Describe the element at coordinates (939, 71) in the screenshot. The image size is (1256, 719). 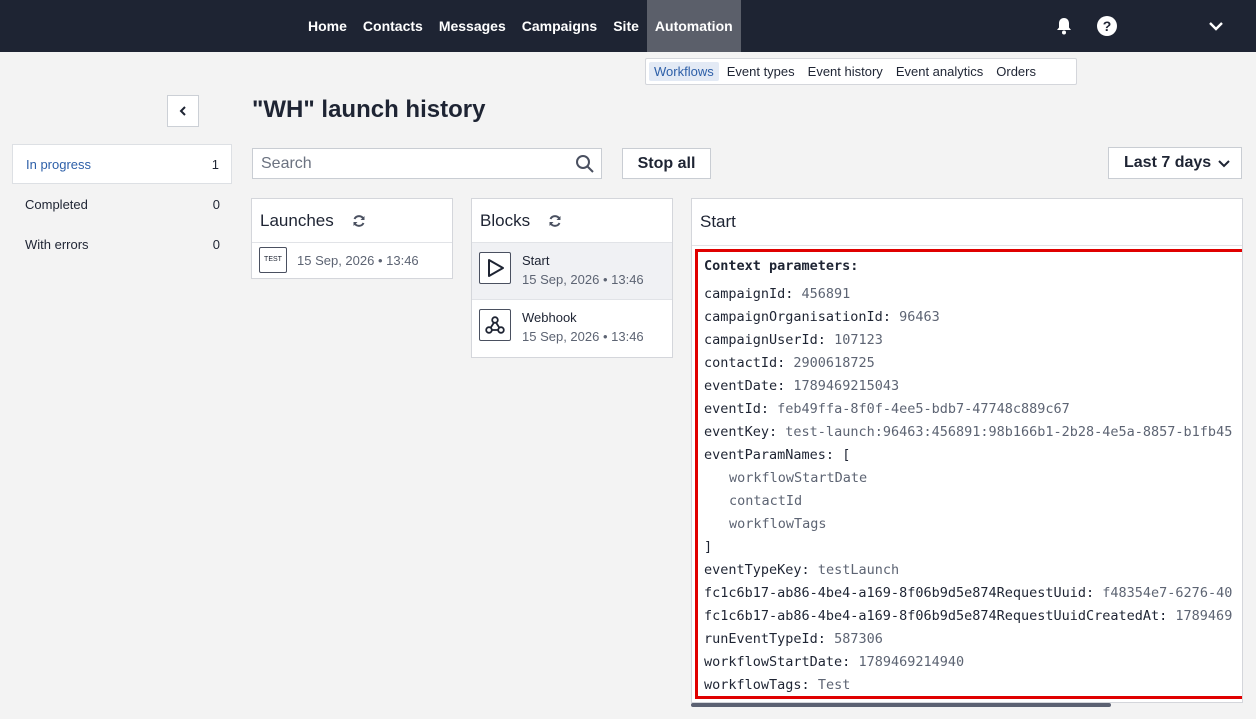
I see `tab-event-analytics: Event analytics` at that location.